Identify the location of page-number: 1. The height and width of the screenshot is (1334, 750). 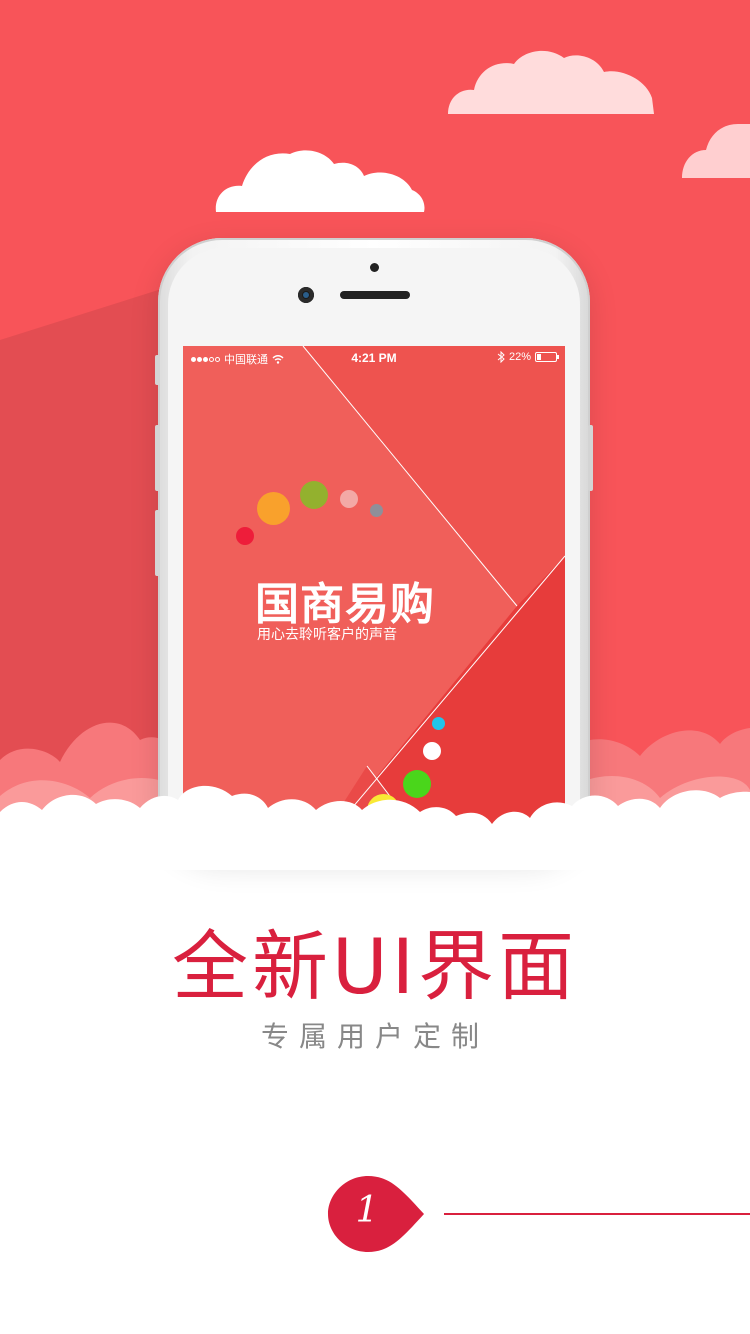
(367, 1210).